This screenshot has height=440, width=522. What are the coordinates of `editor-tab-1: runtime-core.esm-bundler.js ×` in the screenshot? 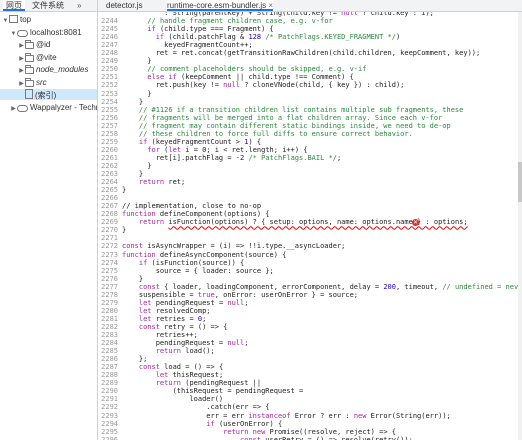 It's located at (220, 5).